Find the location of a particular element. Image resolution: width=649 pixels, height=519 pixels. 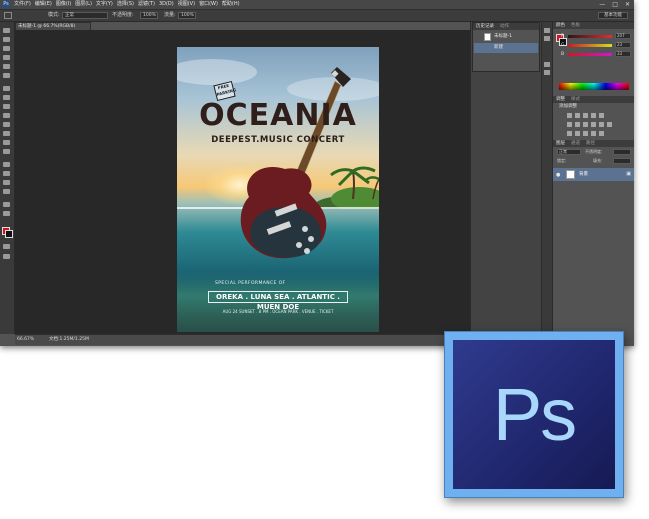

mode-select: 正常 is located at coordinates (85, 15).